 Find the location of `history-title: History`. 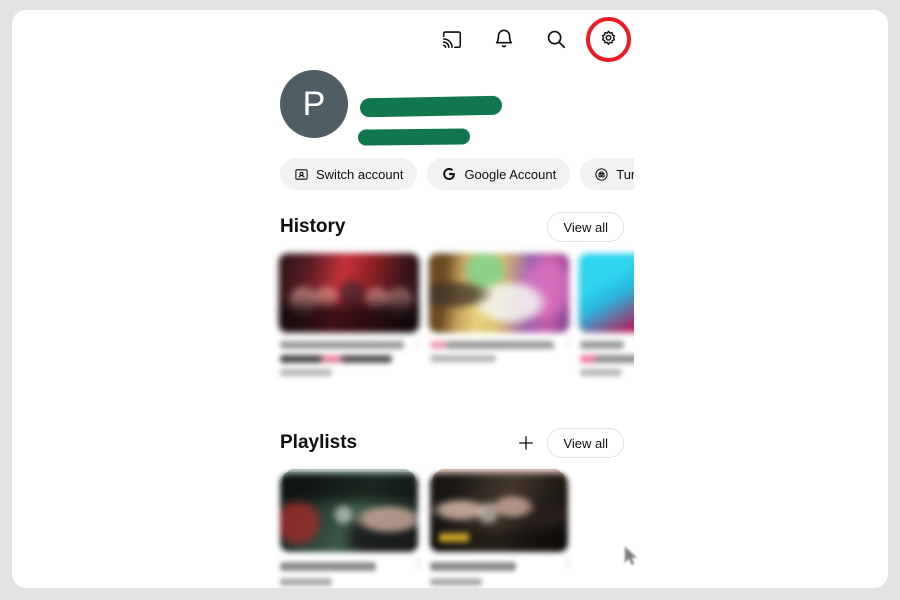

history-title: History is located at coordinates (313, 226).